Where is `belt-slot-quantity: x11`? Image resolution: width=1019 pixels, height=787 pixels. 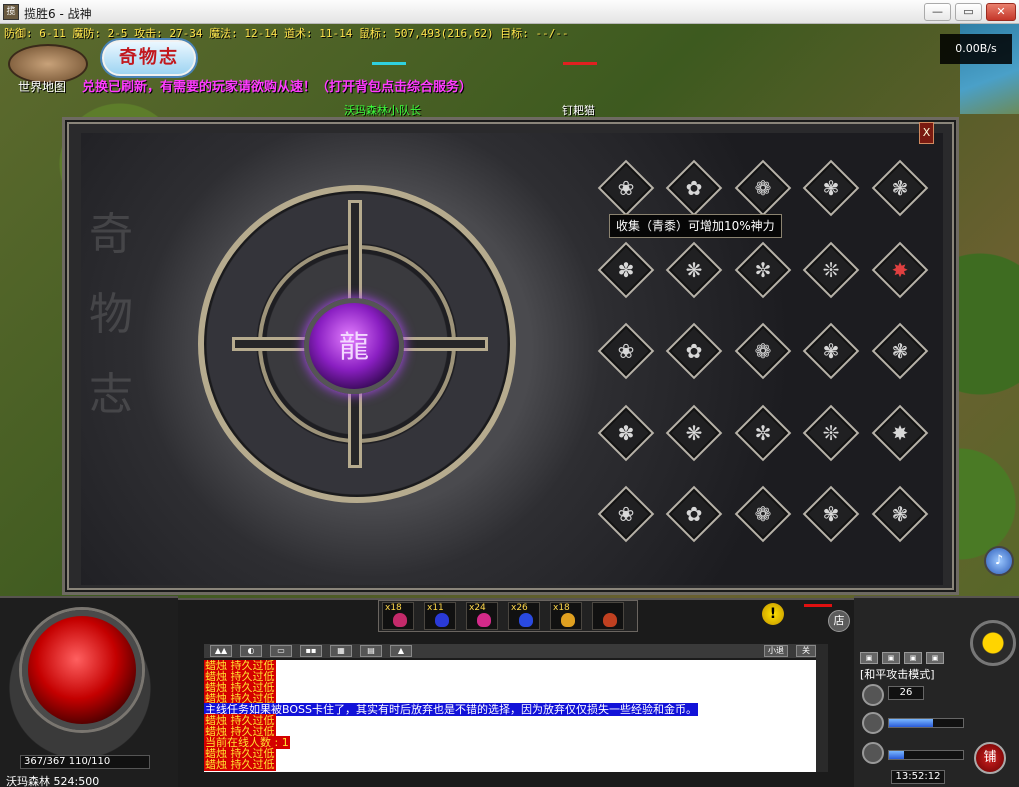 belt-slot-quantity: x11 is located at coordinates (435, 608).